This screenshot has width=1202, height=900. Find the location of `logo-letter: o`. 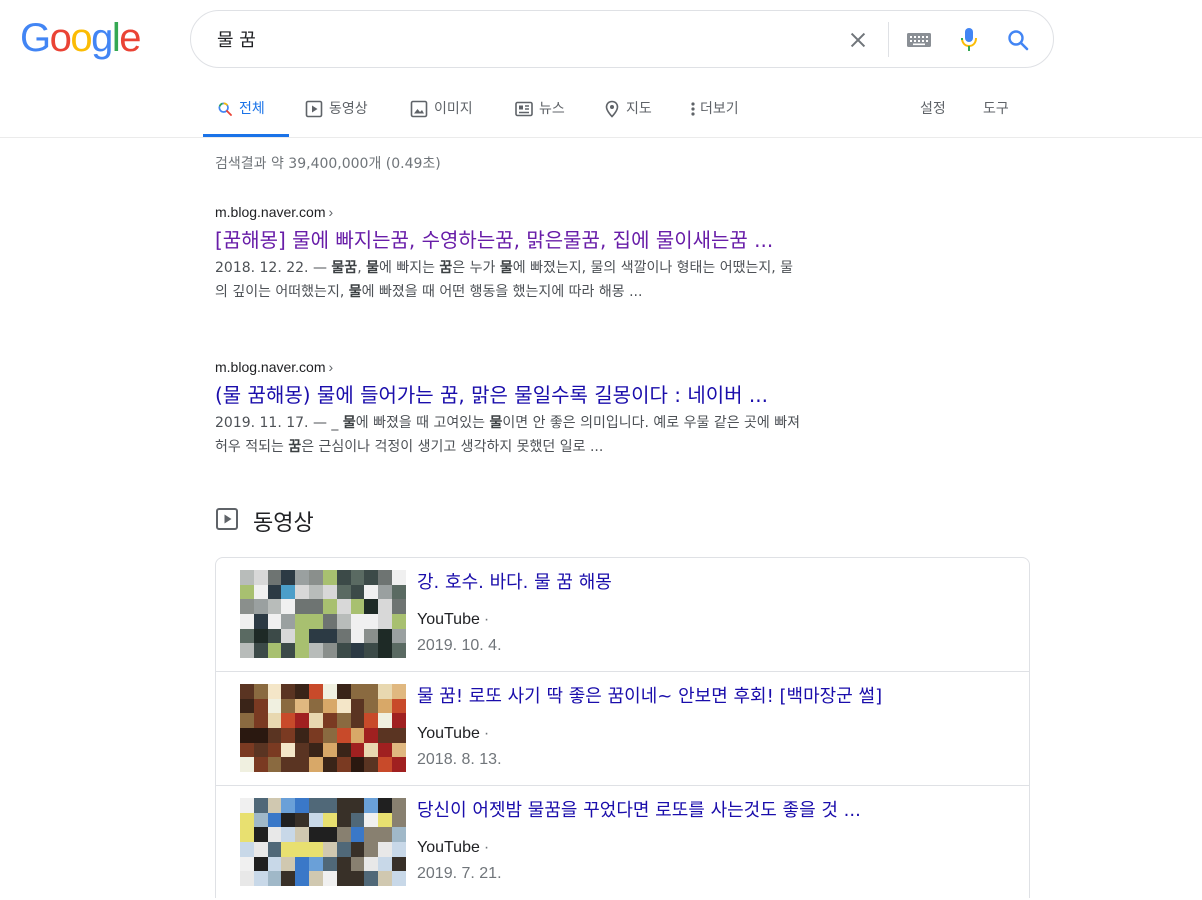

logo-letter: o is located at coordinates (60, 38).